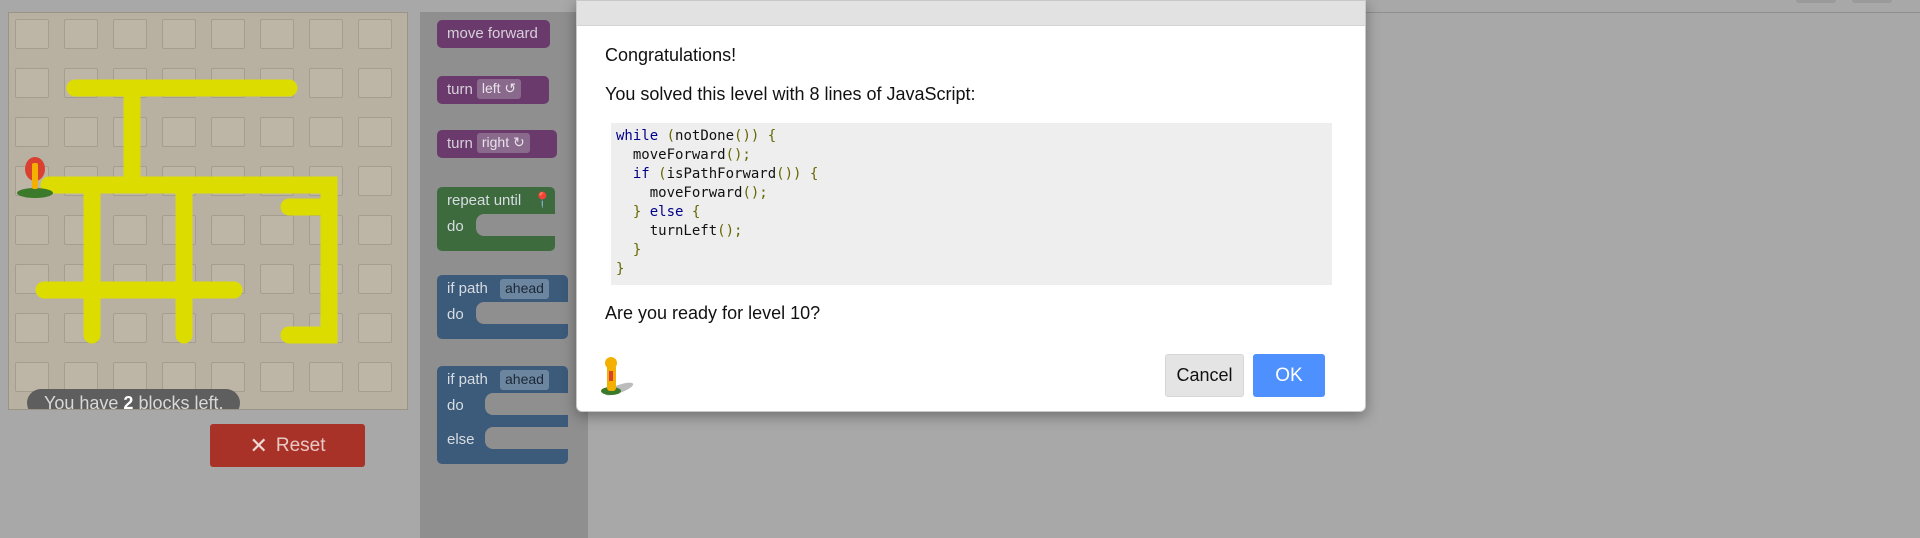 This screenshot has width=1920, height=538. I want to click on cancel-label: Cancel, so click(1204, 375).